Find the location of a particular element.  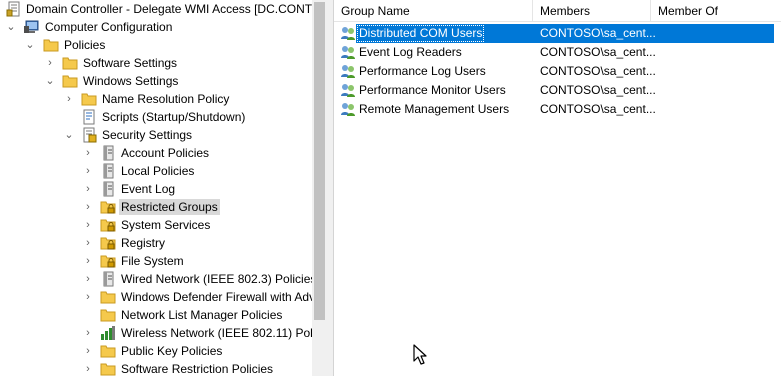

tree-item-system-services: › System Services is located at coordinates (156, 225).